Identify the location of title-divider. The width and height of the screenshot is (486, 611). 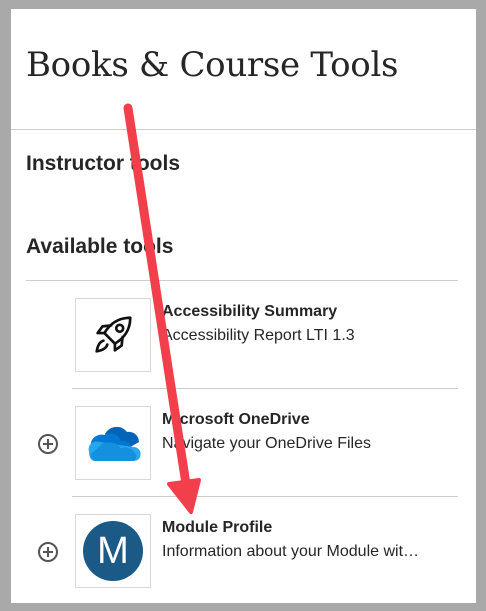
(243, 129).